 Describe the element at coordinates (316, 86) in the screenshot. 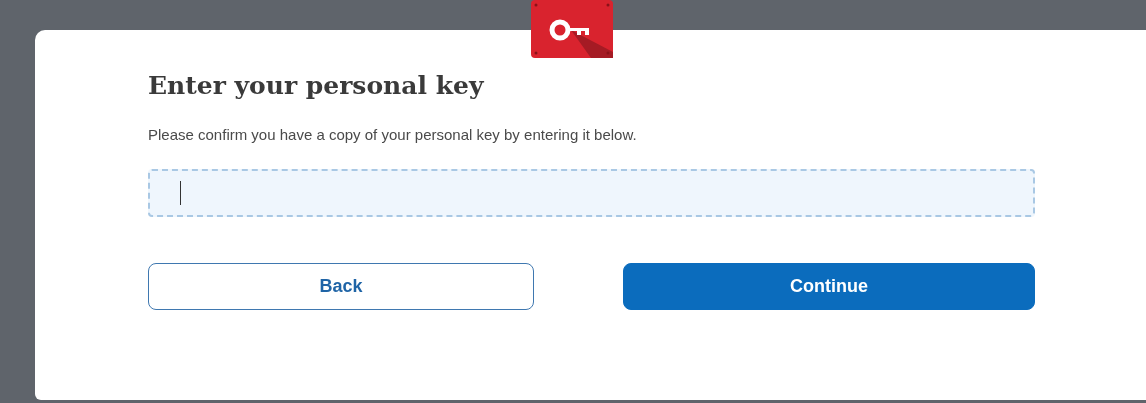

I see `dialog-title: Enter your personal key` at that location.